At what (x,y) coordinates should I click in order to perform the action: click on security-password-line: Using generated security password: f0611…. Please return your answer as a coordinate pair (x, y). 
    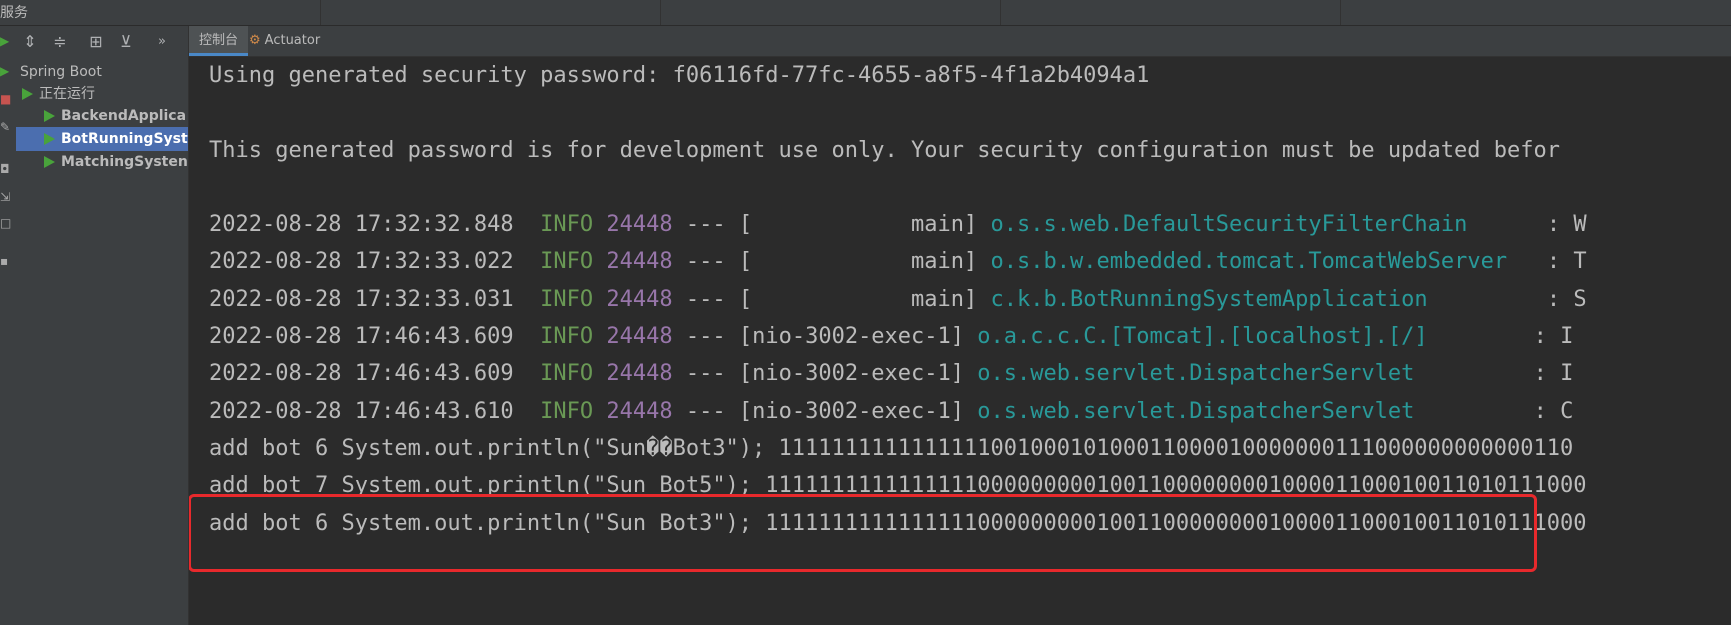
    Looking at the image, I should click on (679, 75).